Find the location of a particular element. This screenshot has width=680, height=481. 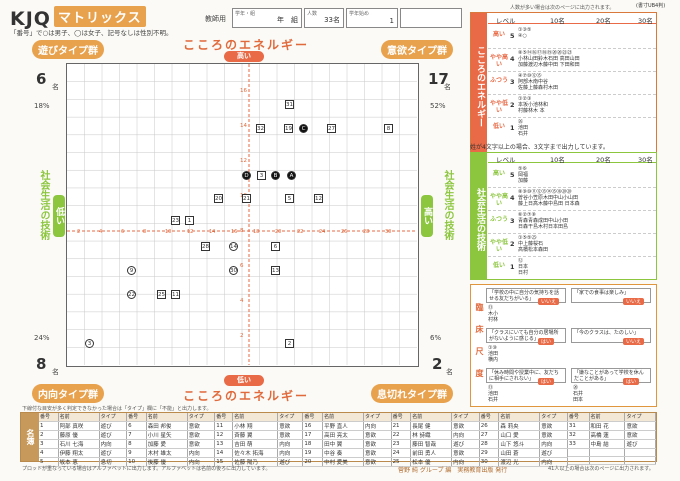

roster-row: 4 伊藤 翔太 遊び is located at coordinates (83, 453).